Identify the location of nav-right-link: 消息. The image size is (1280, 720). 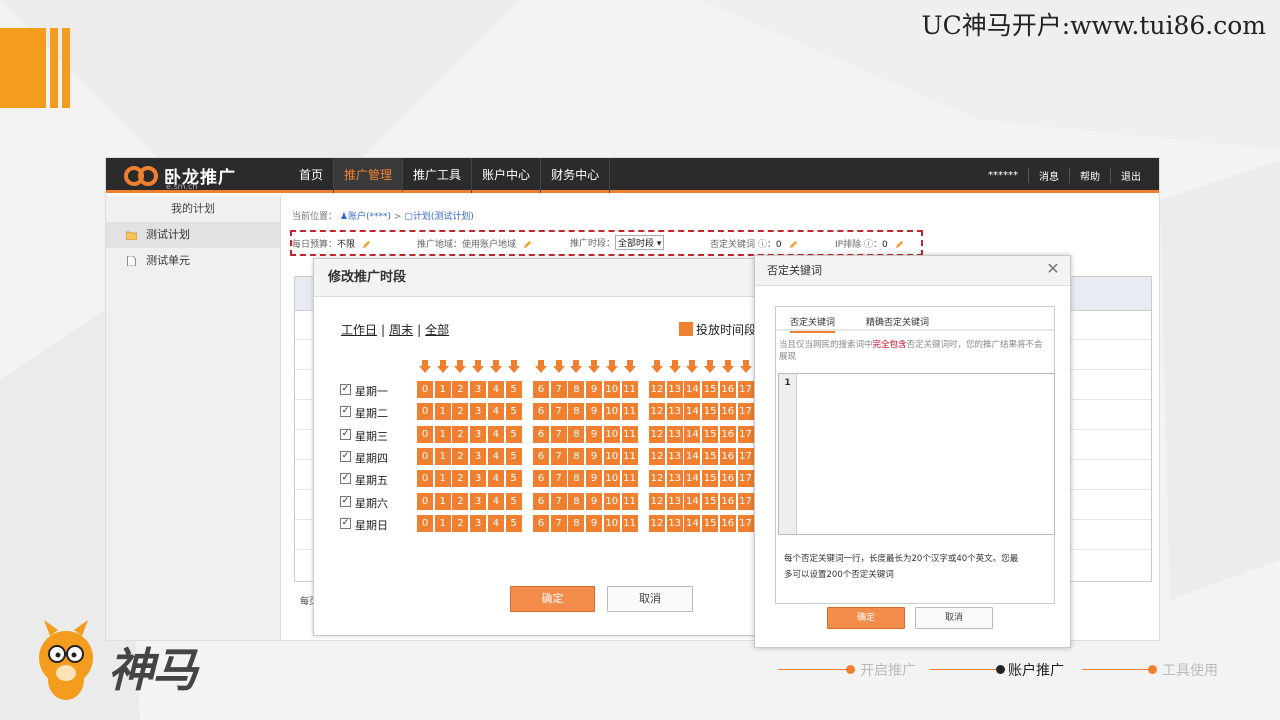
(1048, 175).